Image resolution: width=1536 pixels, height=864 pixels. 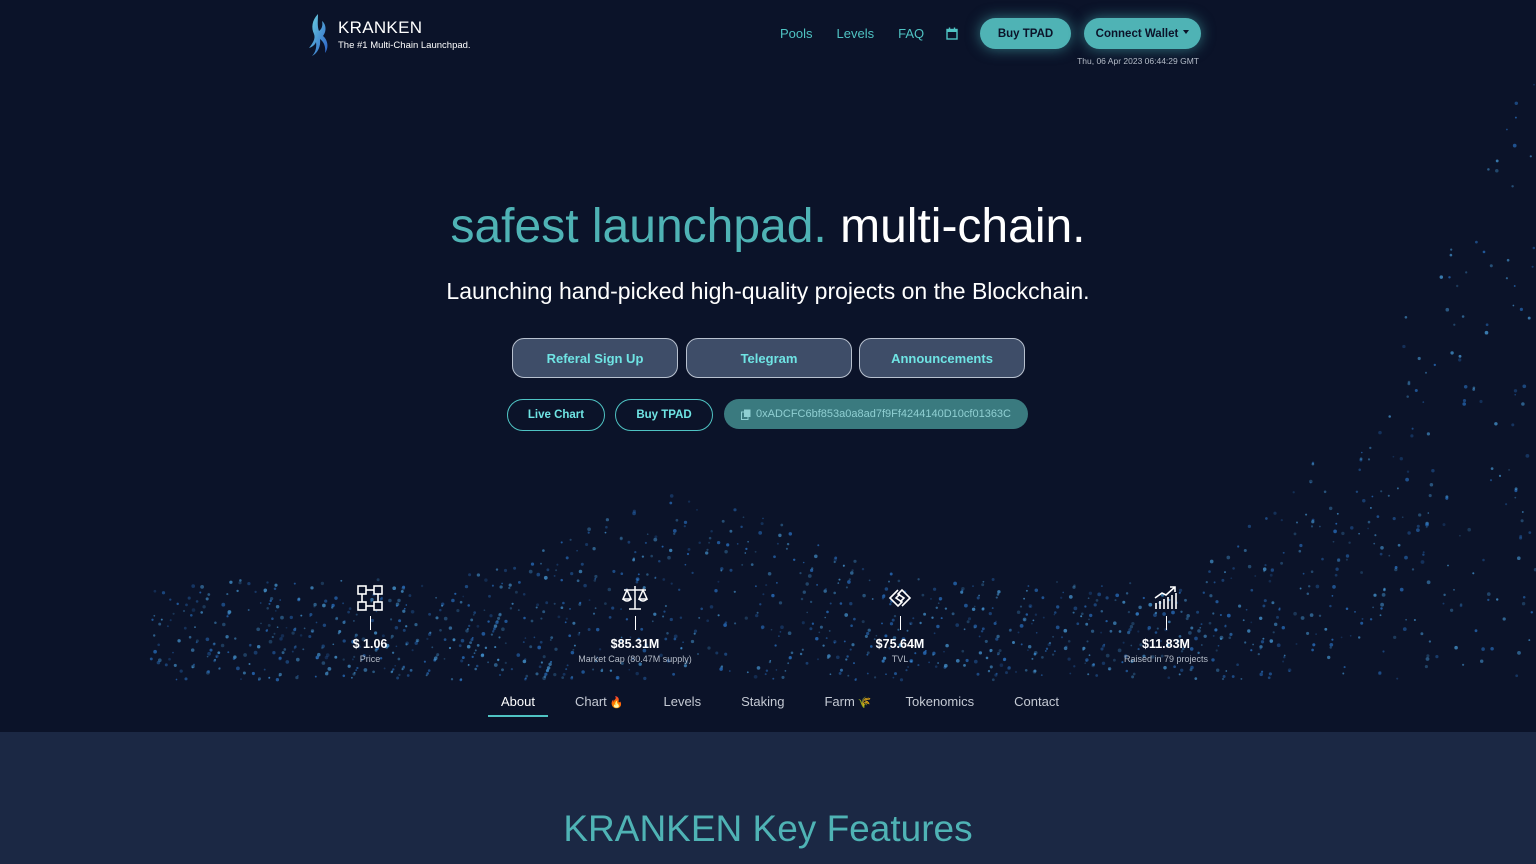 What do you see at coordinates (762, 705) in the screenshot?
I see `tab-staking: Staking` at bounding box center [762, 705].